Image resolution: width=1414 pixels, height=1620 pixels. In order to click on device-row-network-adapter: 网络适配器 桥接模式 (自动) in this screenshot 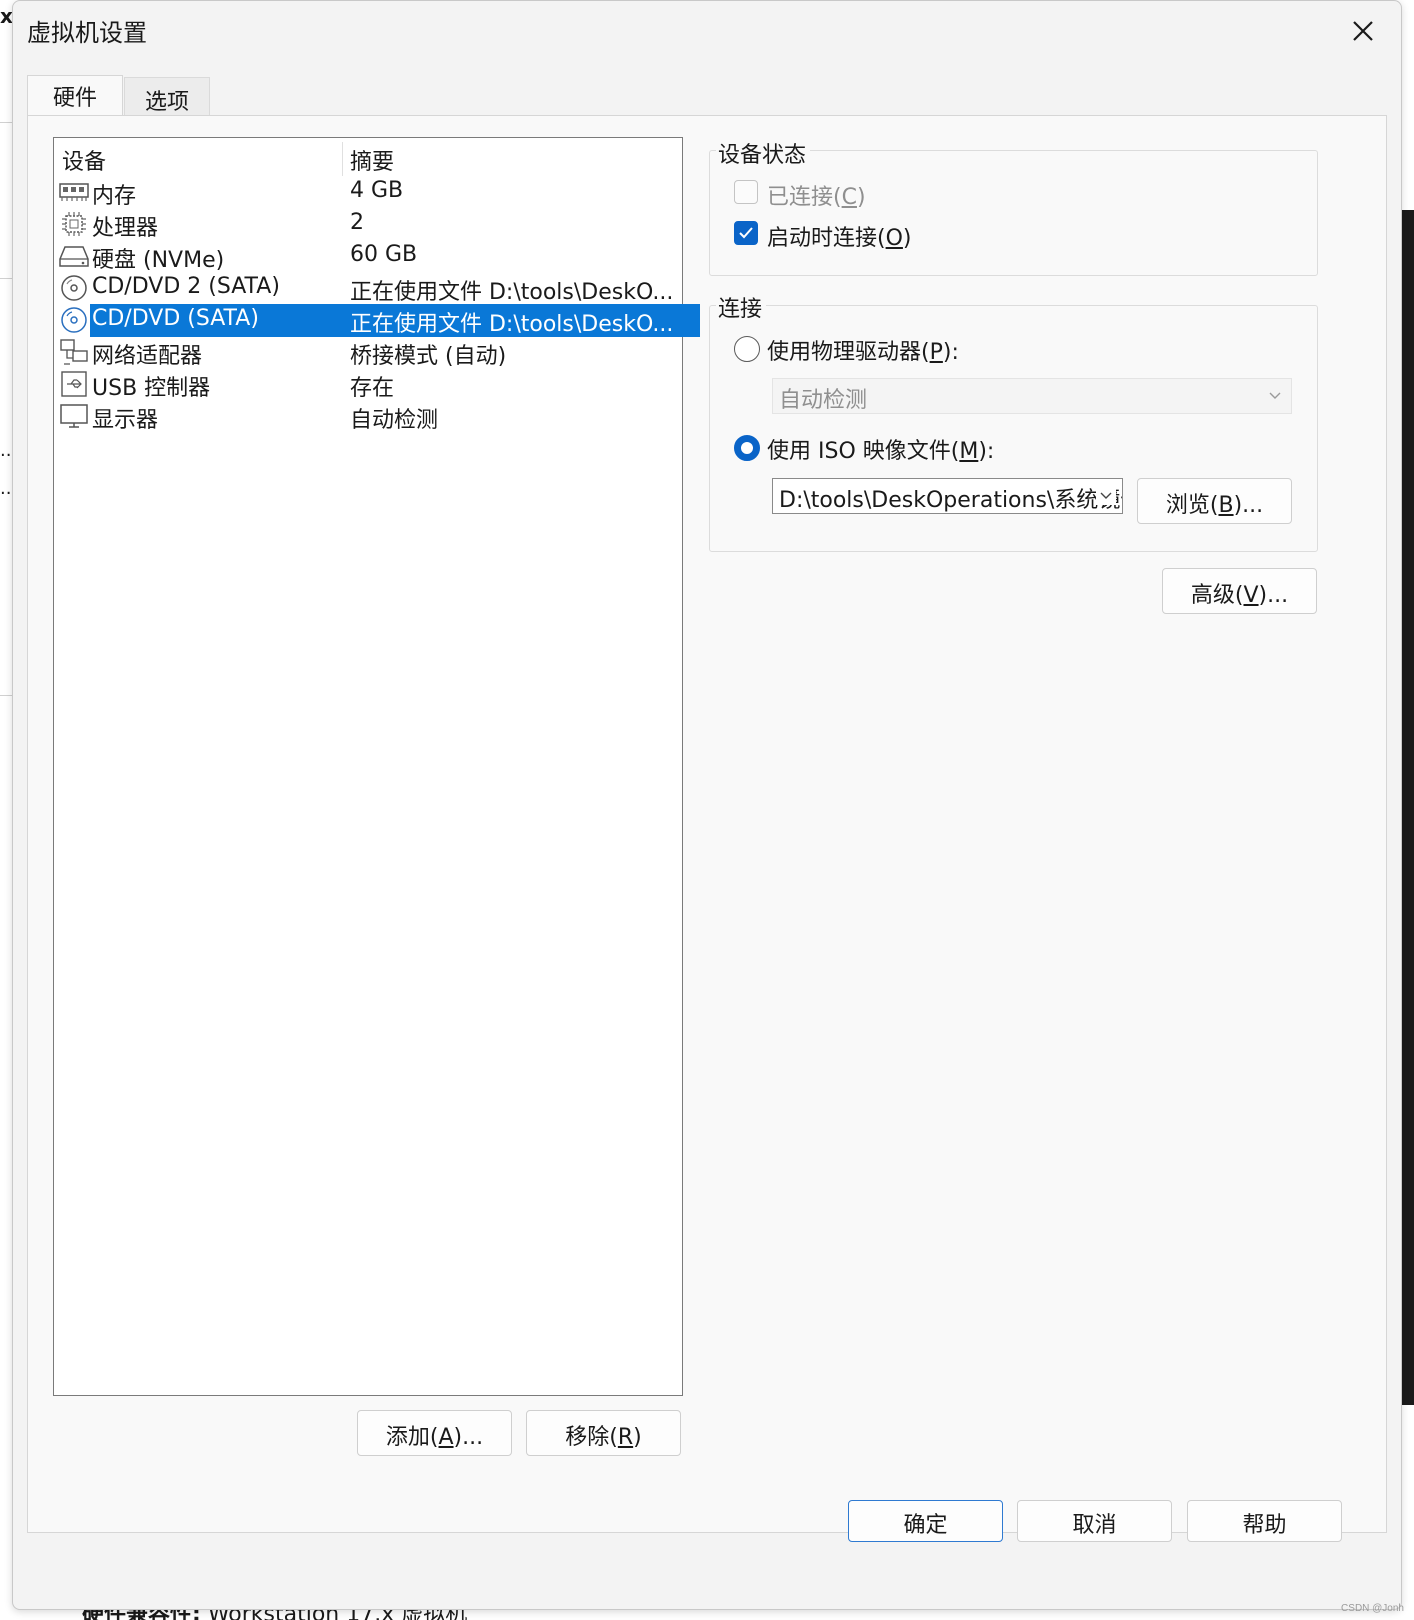, I will do `click(368, 352)`.